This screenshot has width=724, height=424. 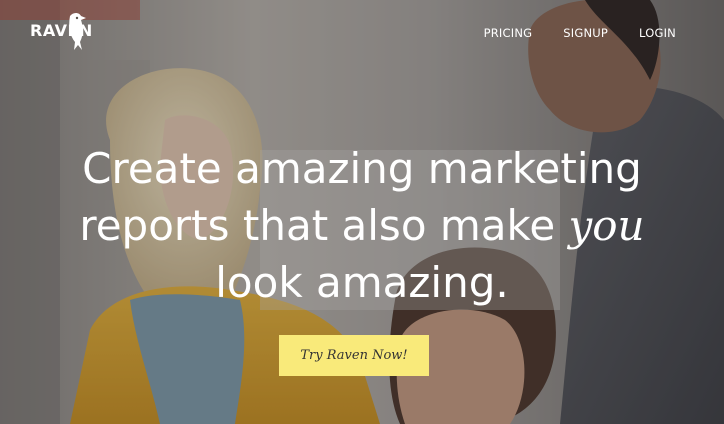 I want to click on hero-headline-line1: Create amazing marketing, so click(x=362, y=168).